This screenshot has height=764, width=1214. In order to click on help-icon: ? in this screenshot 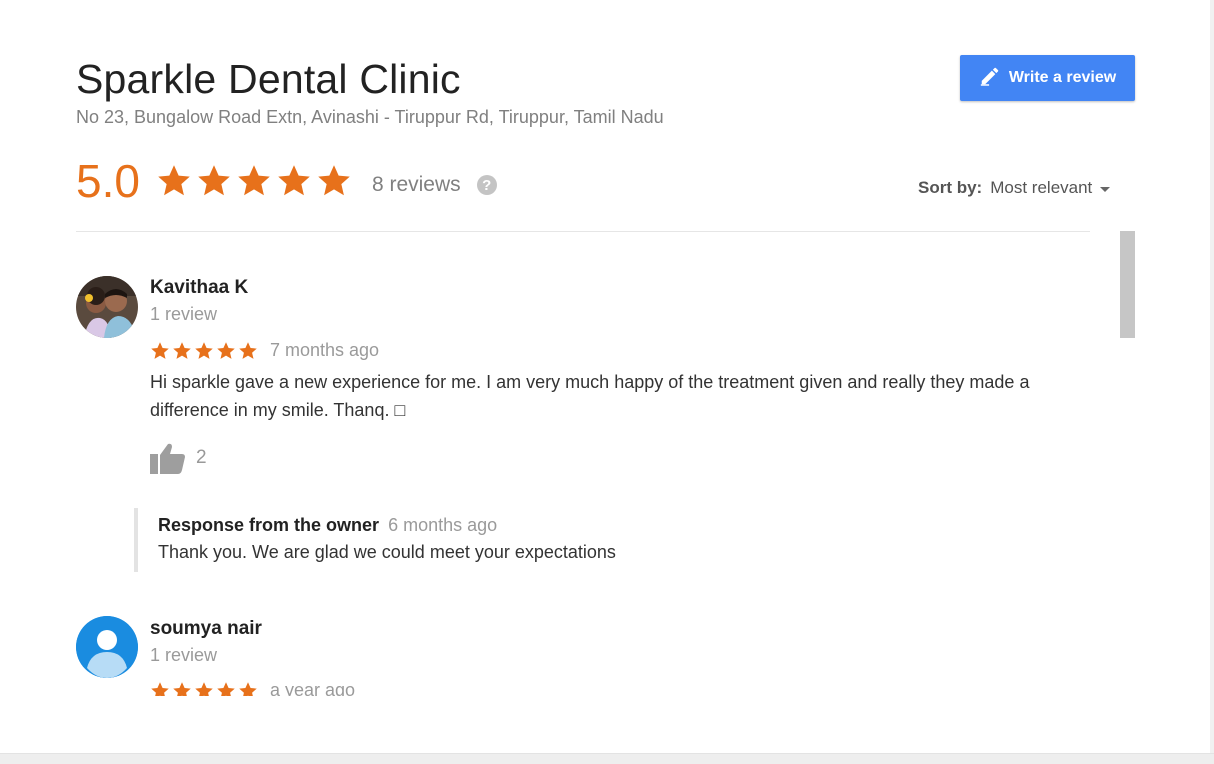, I will do `click(486, 185)`.